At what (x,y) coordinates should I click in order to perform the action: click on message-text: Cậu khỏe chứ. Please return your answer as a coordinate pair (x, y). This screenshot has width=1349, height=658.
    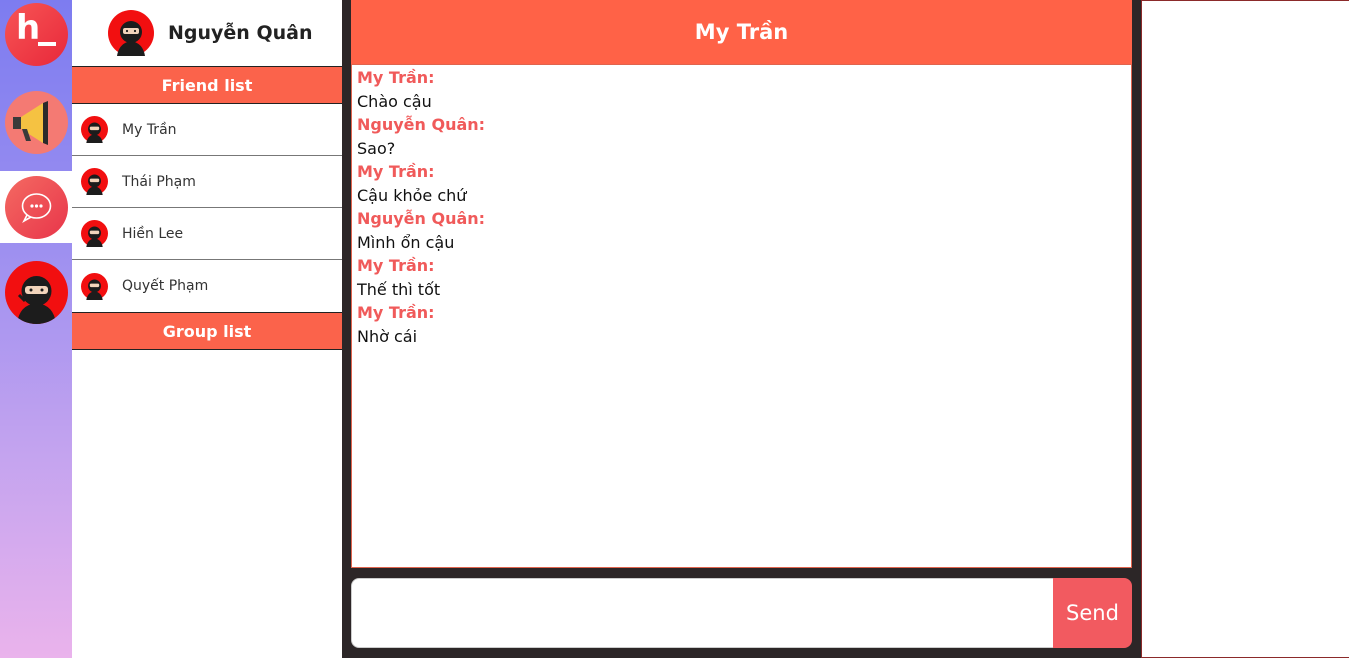
    Looking at the image, I should click on (412, 195).